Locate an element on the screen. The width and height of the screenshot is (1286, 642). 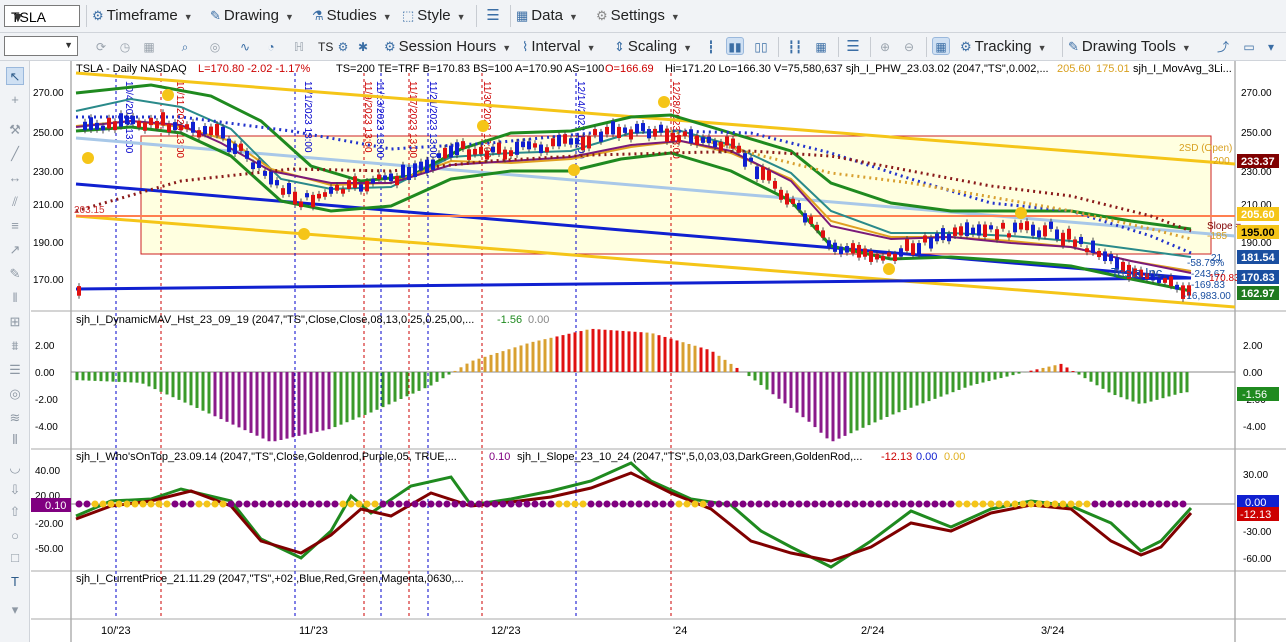
pointer-icon: ↖ is located at coordinates (15, 76).